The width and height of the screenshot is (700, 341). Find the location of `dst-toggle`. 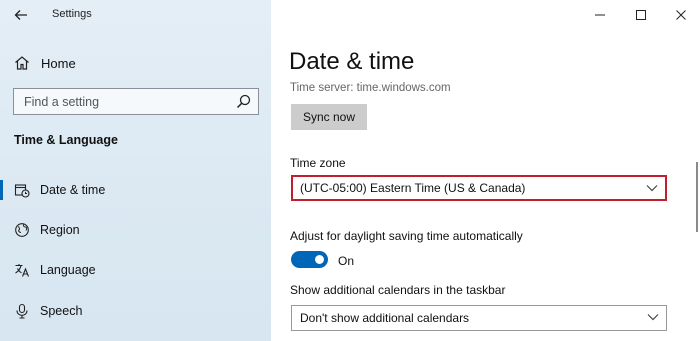

dst-toggle is located at coordinates (309, 259).